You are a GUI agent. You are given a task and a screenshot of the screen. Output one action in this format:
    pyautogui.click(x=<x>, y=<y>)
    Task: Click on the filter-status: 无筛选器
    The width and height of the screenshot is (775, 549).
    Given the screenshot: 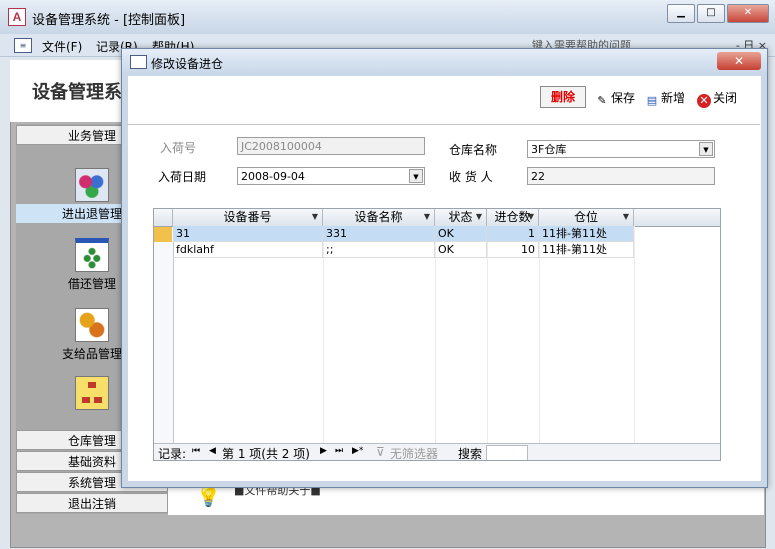 What is the action you would take?
    pyautogui.click(x=414, y=452)
    